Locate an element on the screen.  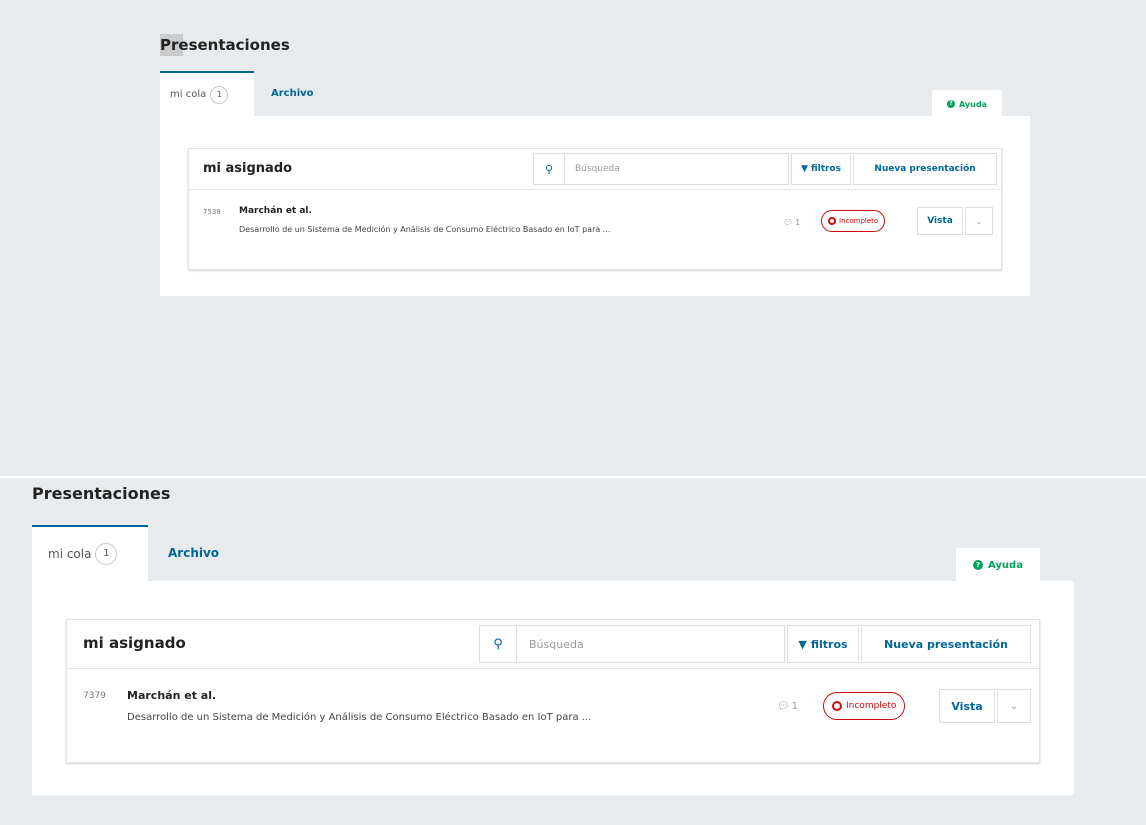
submission-id: 7379 is located at coordinates (94, 696).